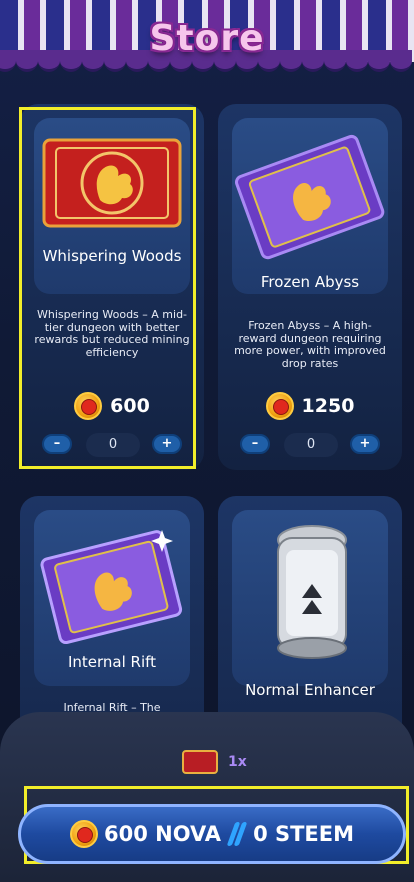  Describe the element at coordinates (237, 762) in the screenshot. I see `cart-count: 1x` at that location.